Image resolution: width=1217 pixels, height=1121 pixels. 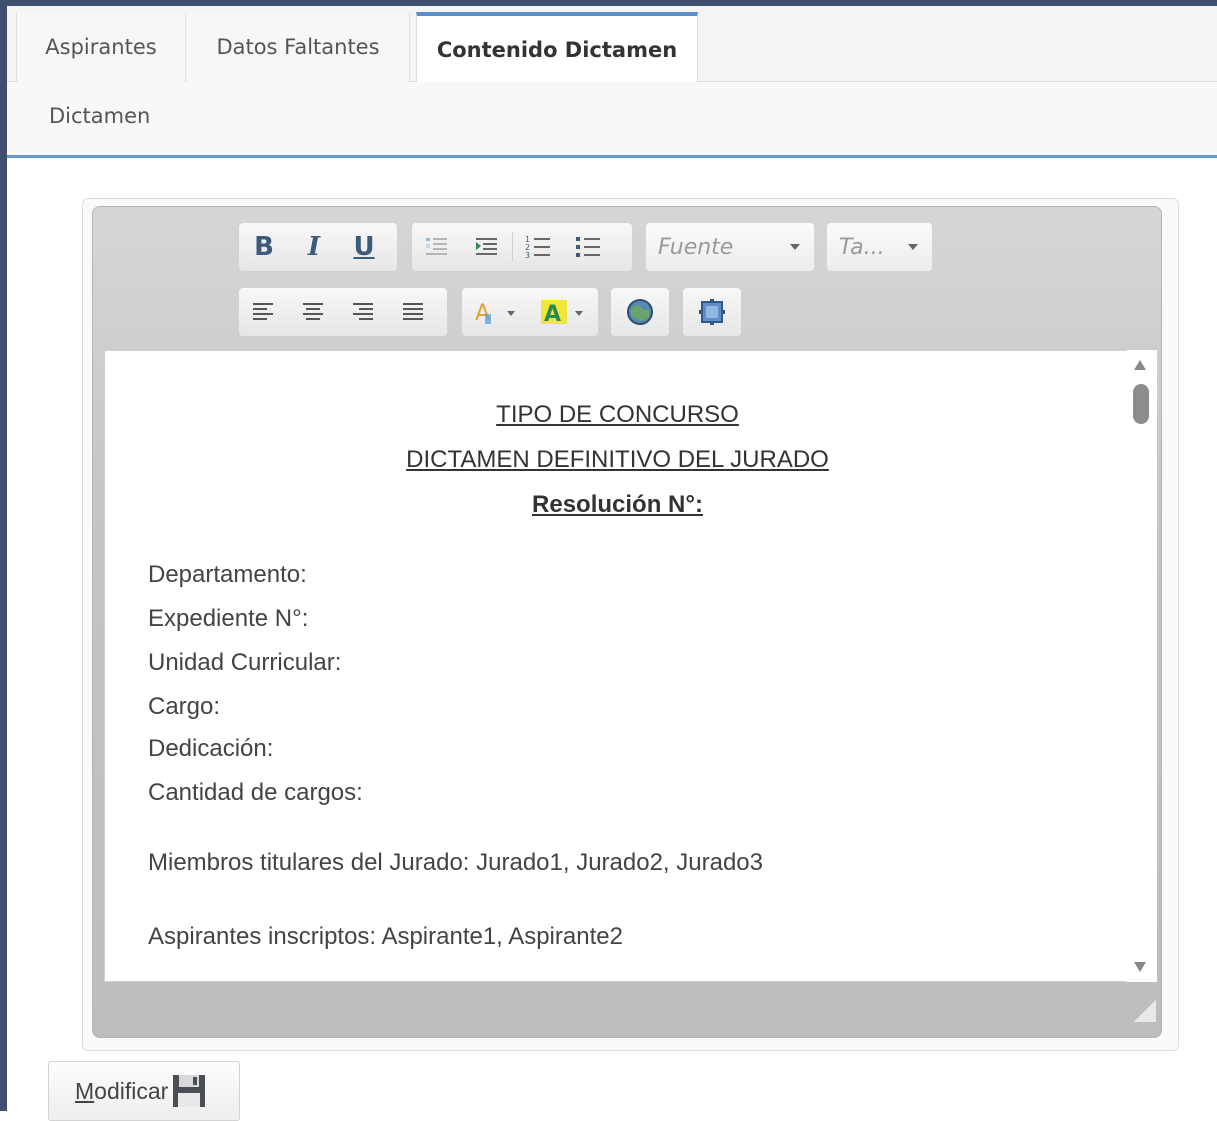 What do you see at coordinates (184, 706) in the screenshot?
I see `doc-field-cargo: Cargo:` at bounding box center [184, 706].